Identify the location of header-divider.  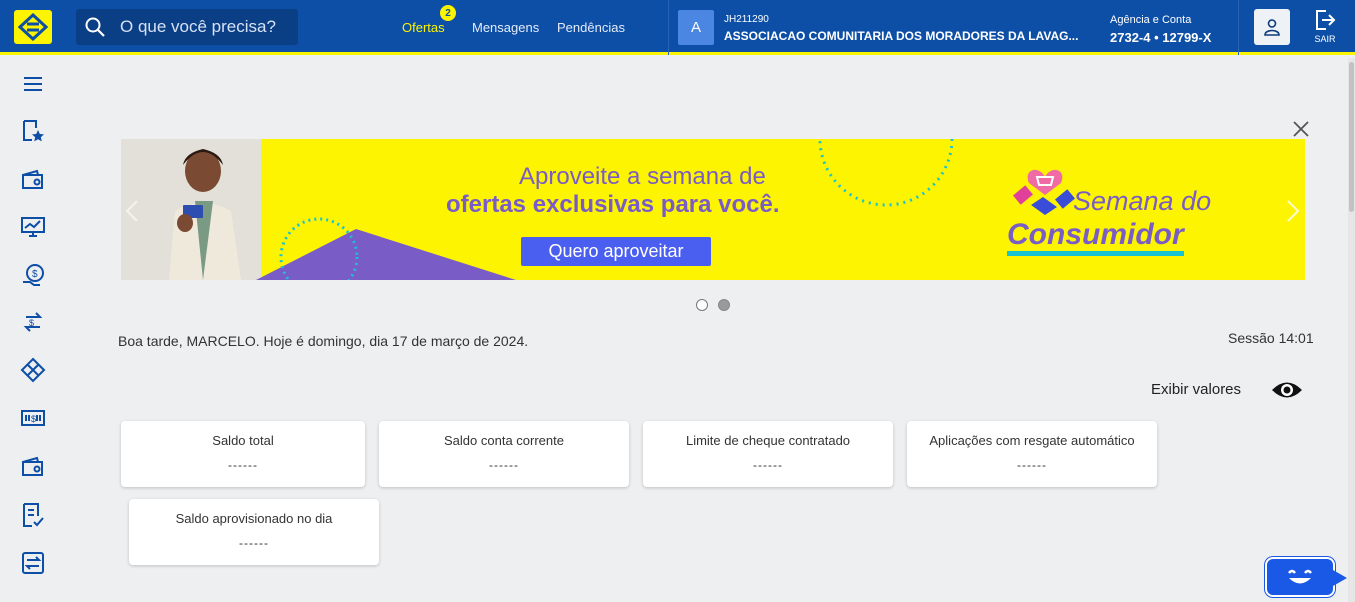
(668, 27).